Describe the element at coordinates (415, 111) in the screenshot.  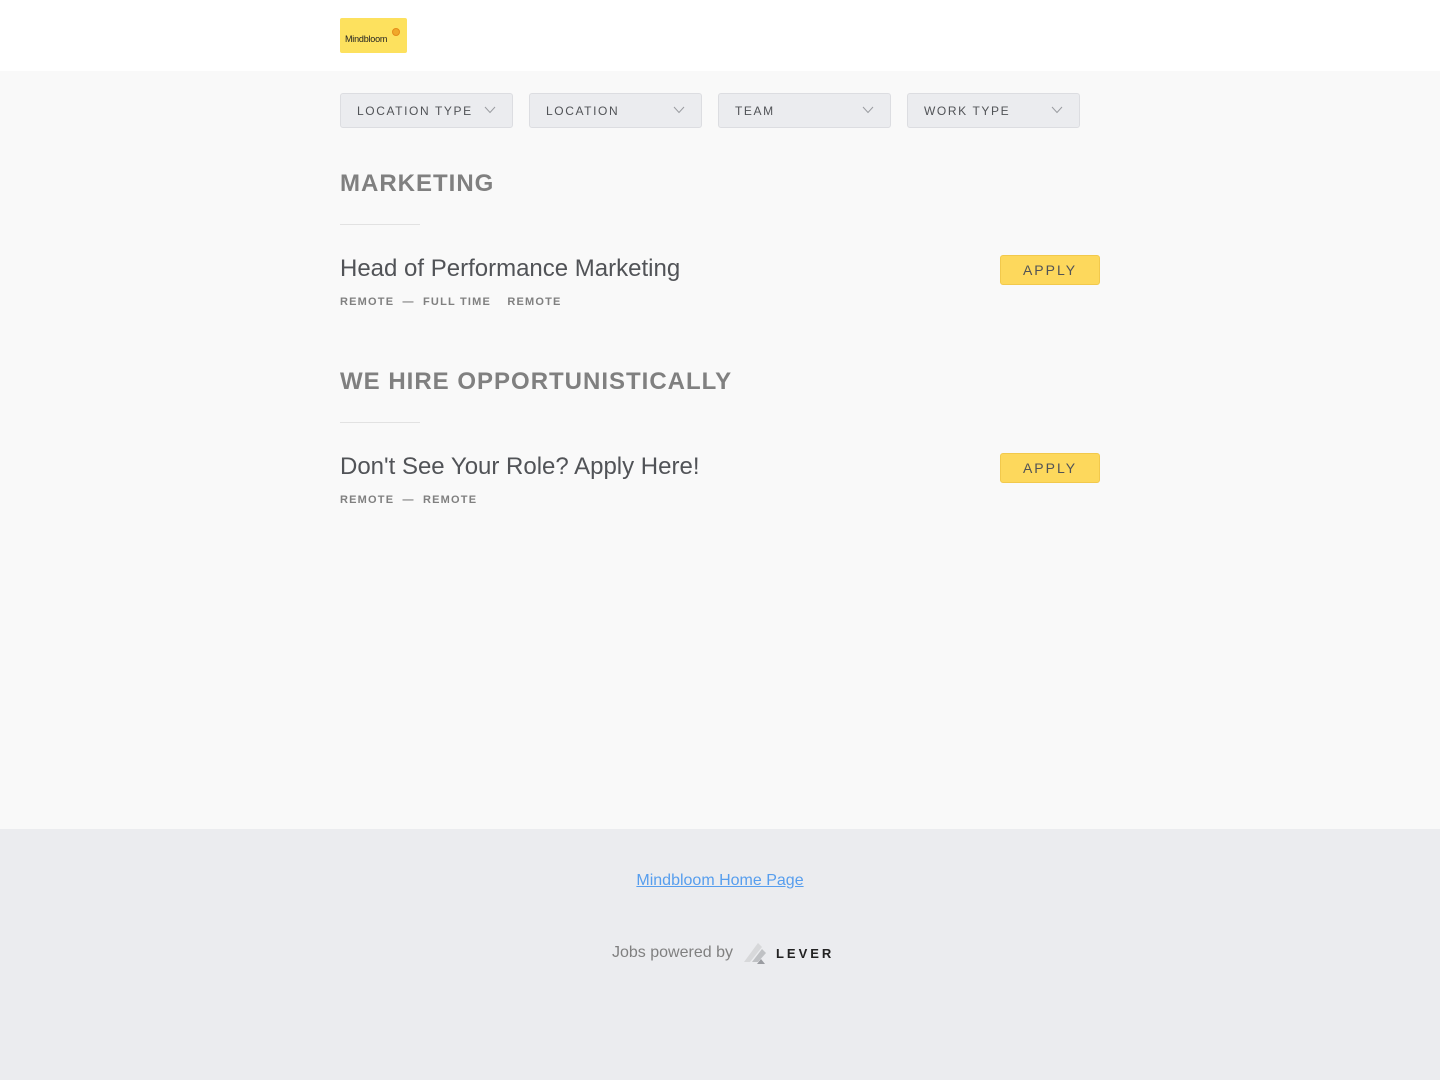
I see `filter-label: LOCATION TYPE` at that location.